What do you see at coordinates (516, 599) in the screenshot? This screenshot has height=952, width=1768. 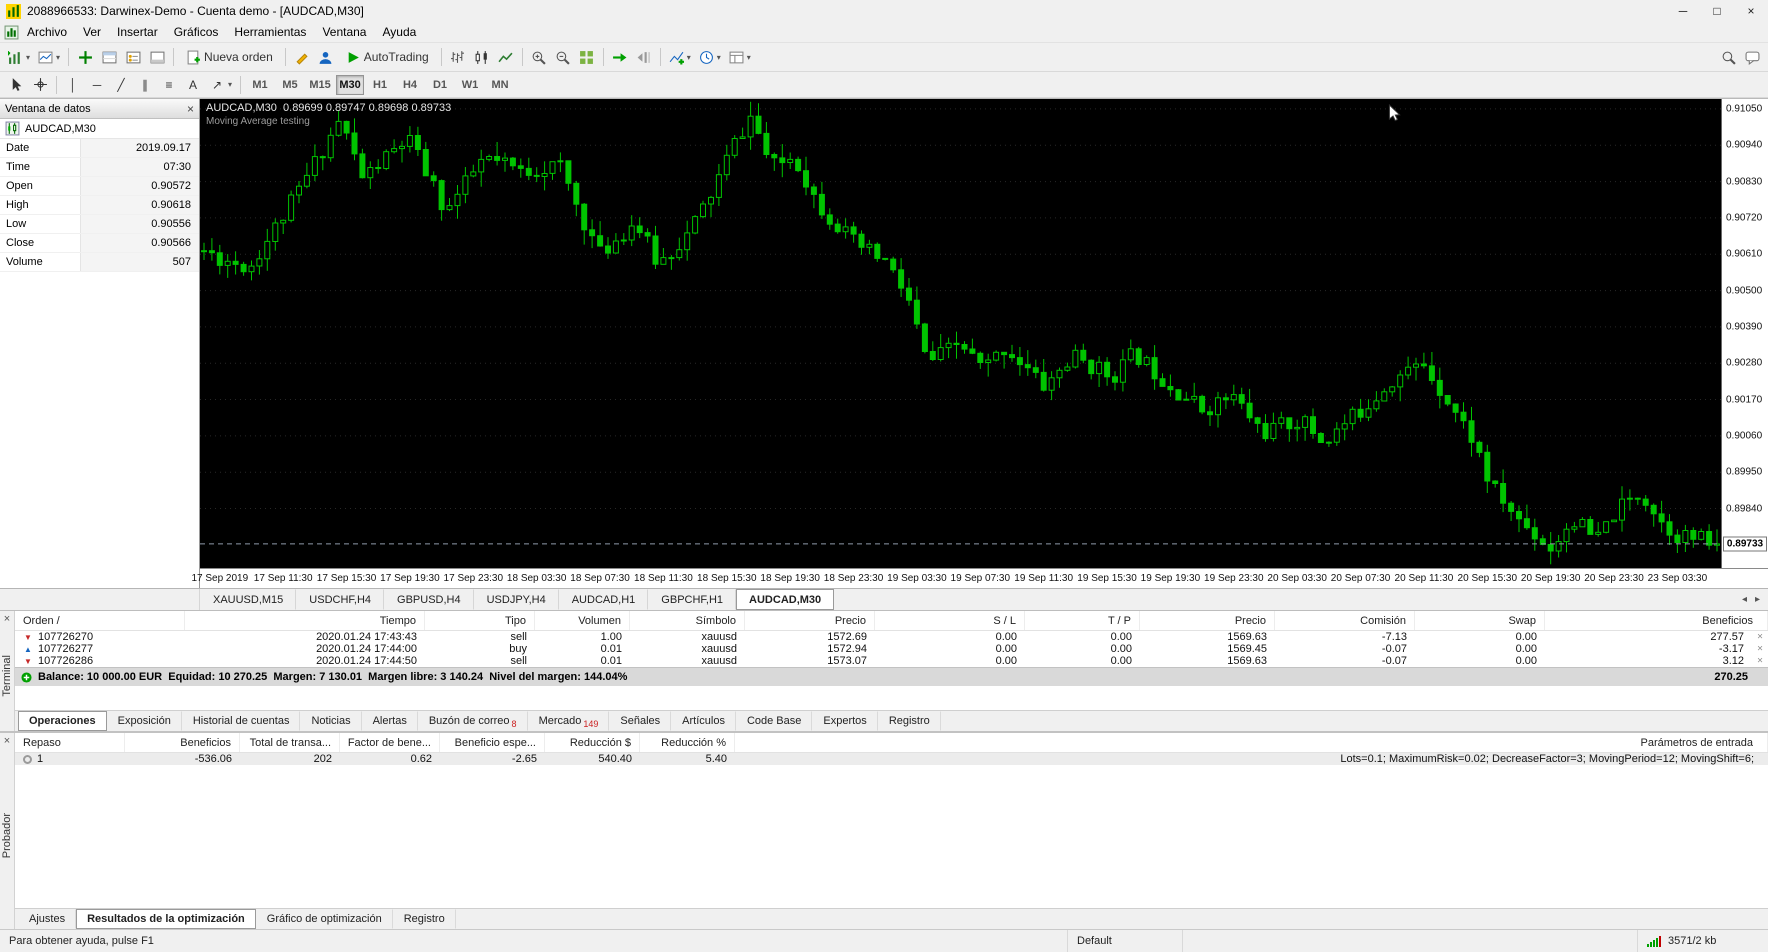 I see `chart-tab: USDJPY,H4` at bounding box center [516, 599].